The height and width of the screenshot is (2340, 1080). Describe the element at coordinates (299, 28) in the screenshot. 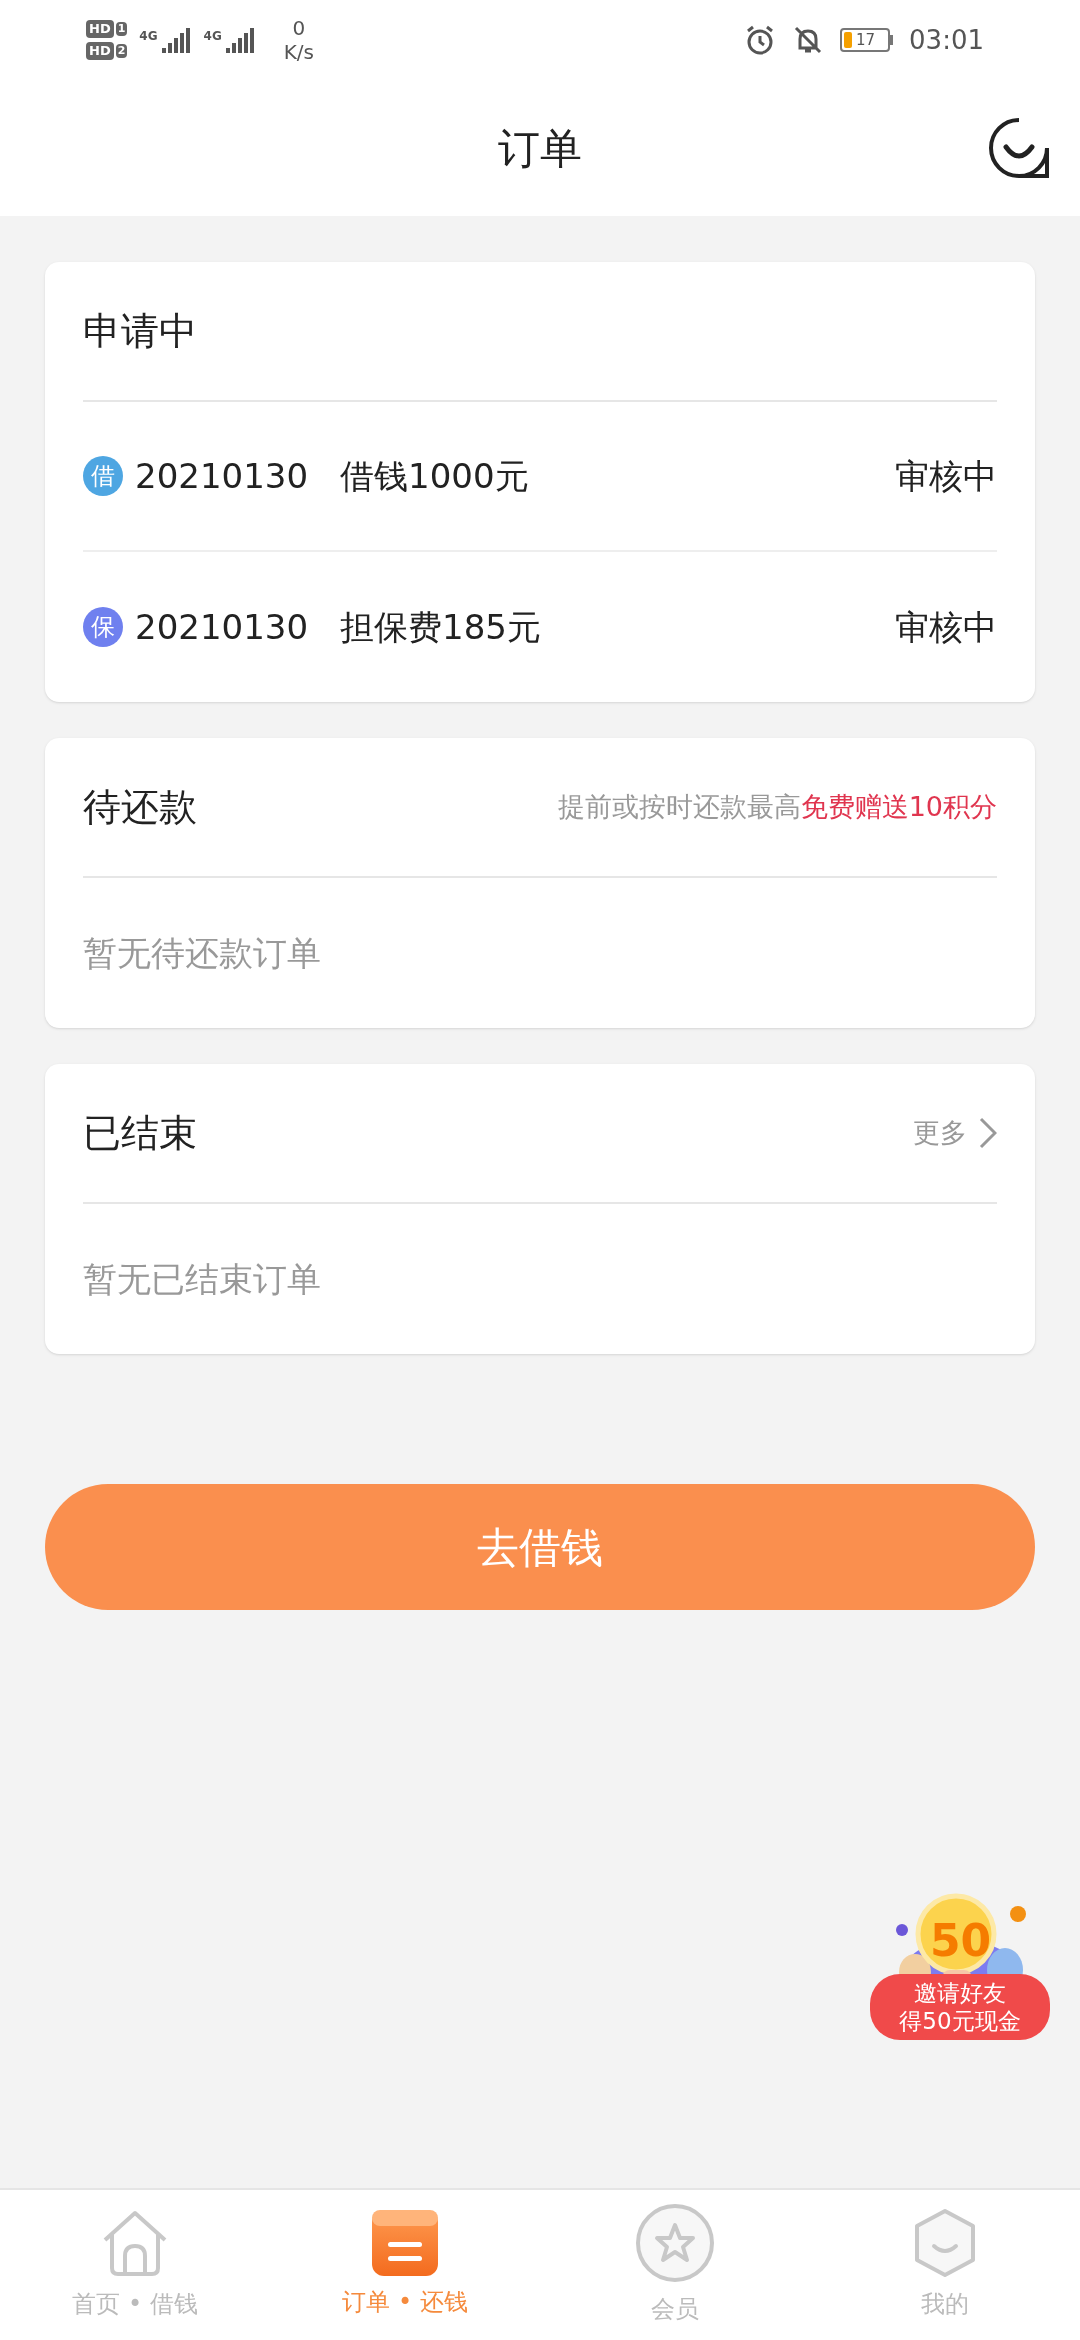

I see `speed-value: 0` at that location.